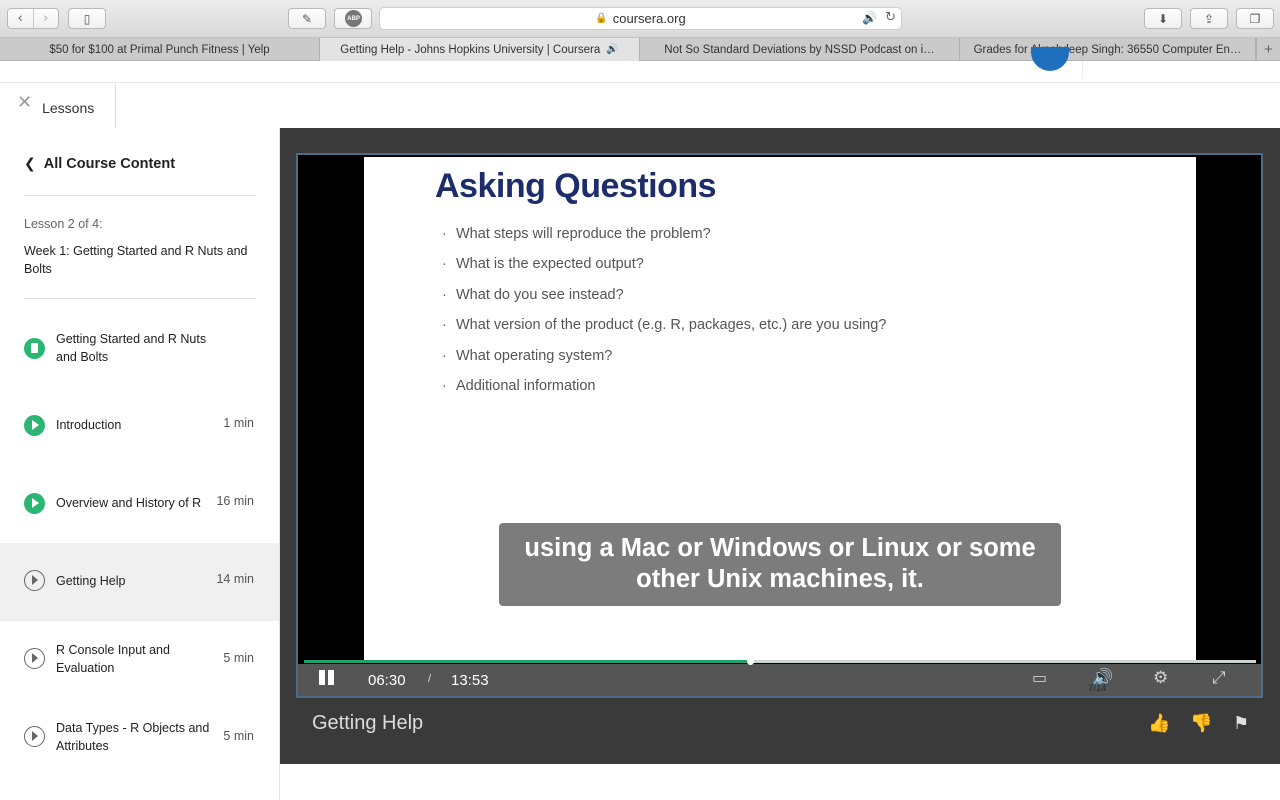 This screenshot has height=800, width=1280. Describe the element at coordinates (238, 423) in the screenshot. I see `lesson-item-duration: 1 min` at that location.